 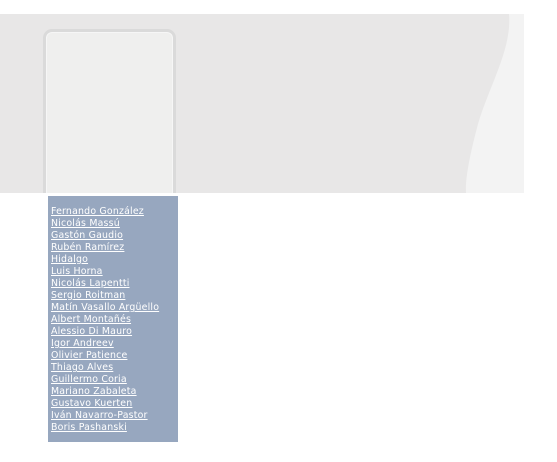 I want to click on player-link: Nicolás Massú, so click(x=114, y=224).